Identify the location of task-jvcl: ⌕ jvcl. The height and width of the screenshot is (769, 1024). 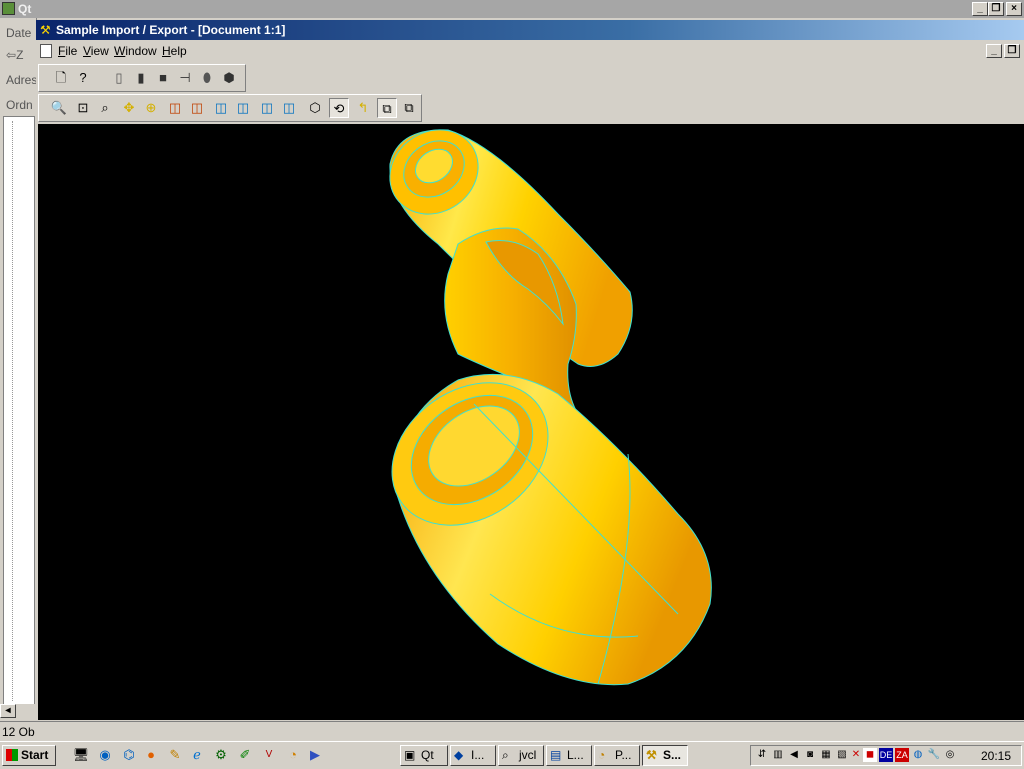
(521, 755).